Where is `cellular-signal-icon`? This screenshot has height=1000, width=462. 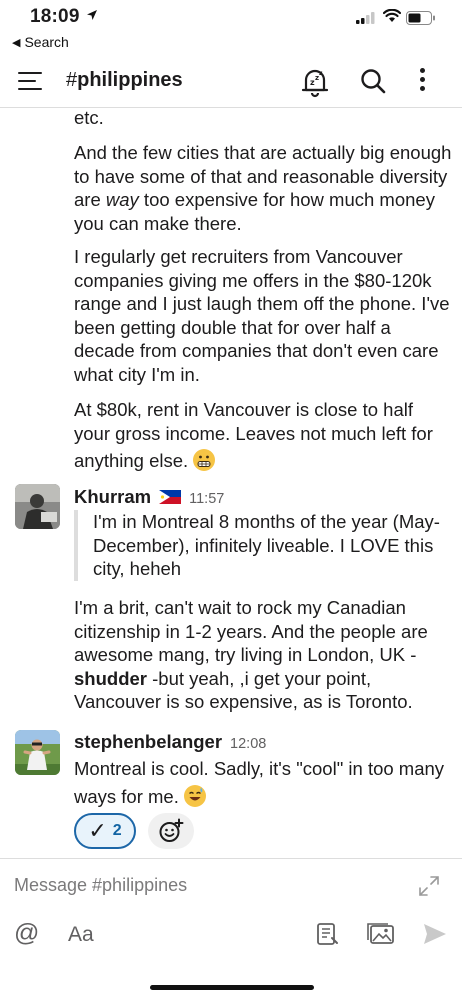
cellular-signal-icon is located at coordinates (365, 18).